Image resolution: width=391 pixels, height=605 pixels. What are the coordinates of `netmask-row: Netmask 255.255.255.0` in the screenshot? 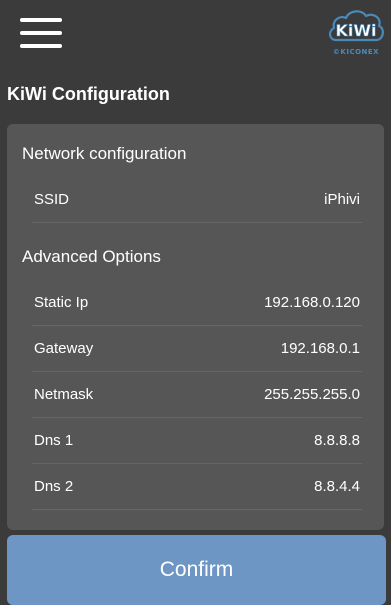 It's located at (197, 395).